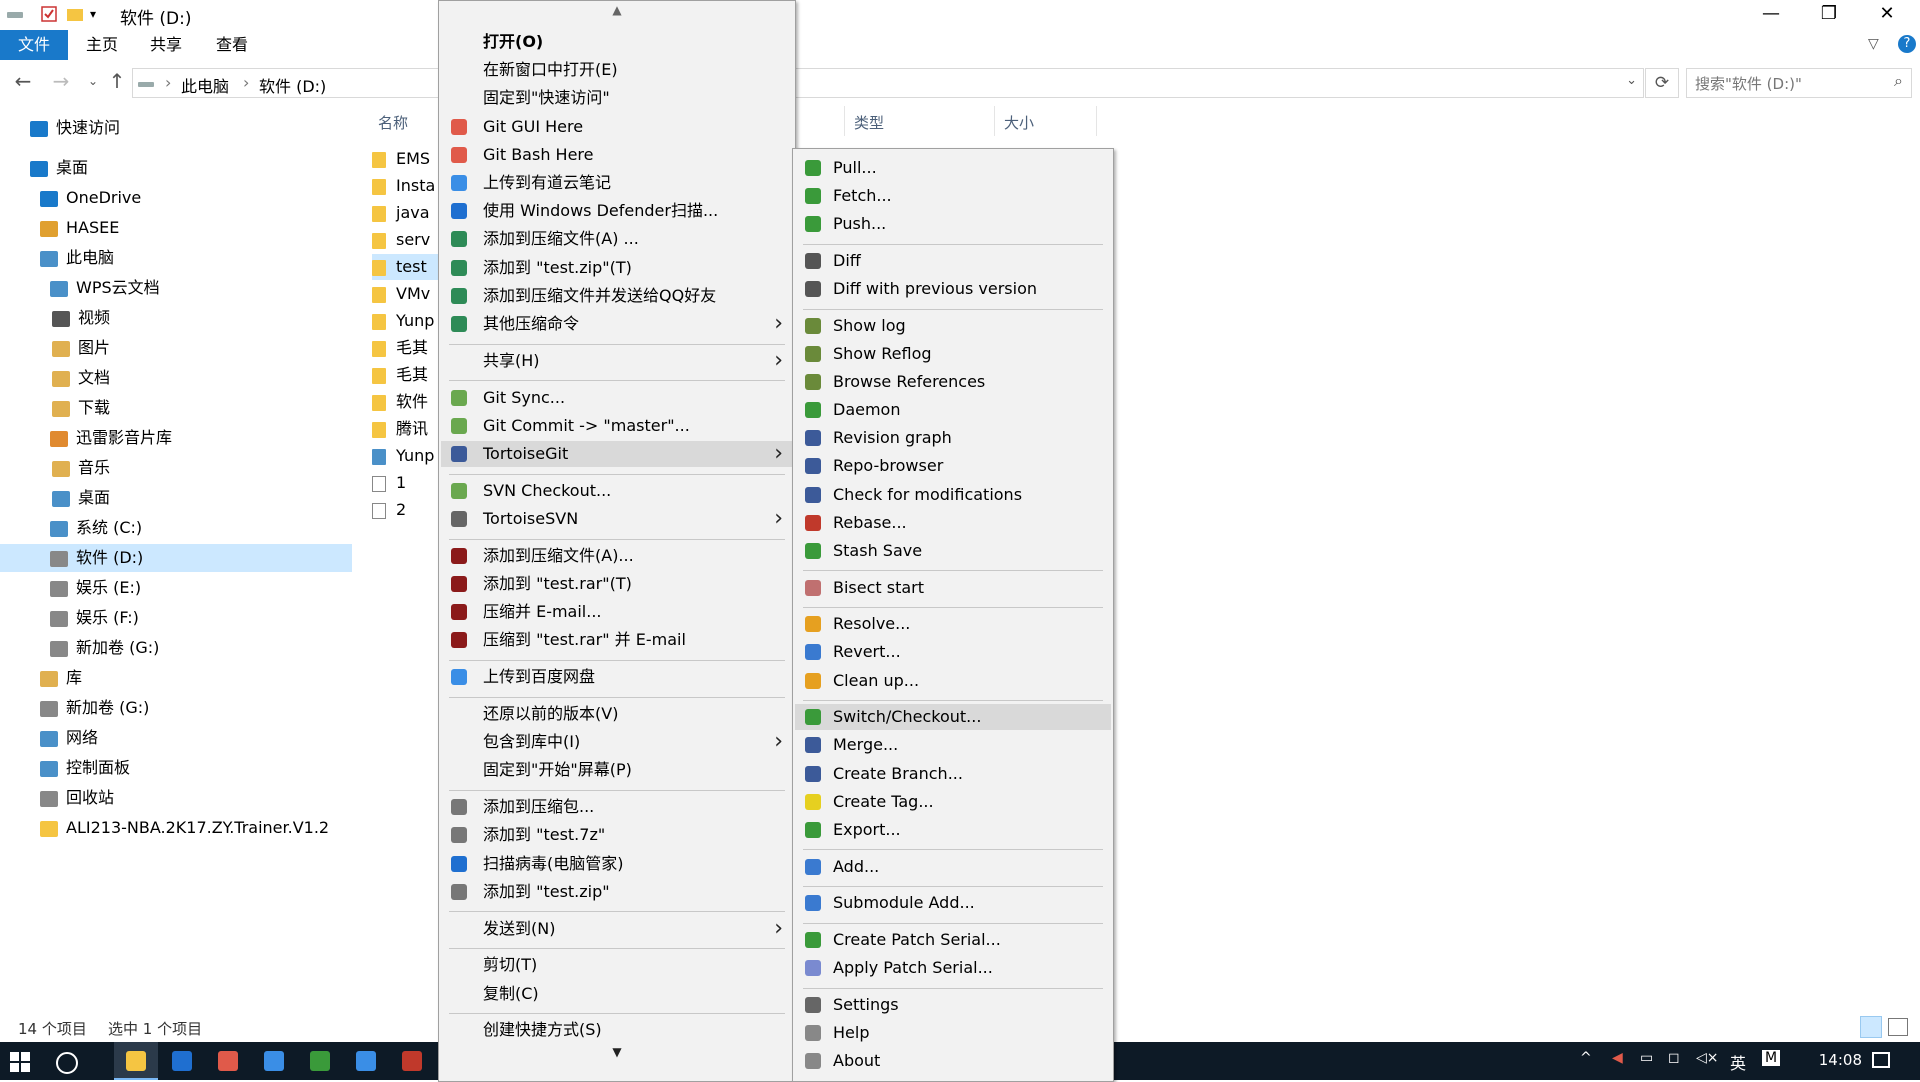 This screenshot has width=1920, height=1082. Describe the element at coordinates (176, 528) in the screenshot. I see `nav-item-c: 系统 (C:)` at that location.